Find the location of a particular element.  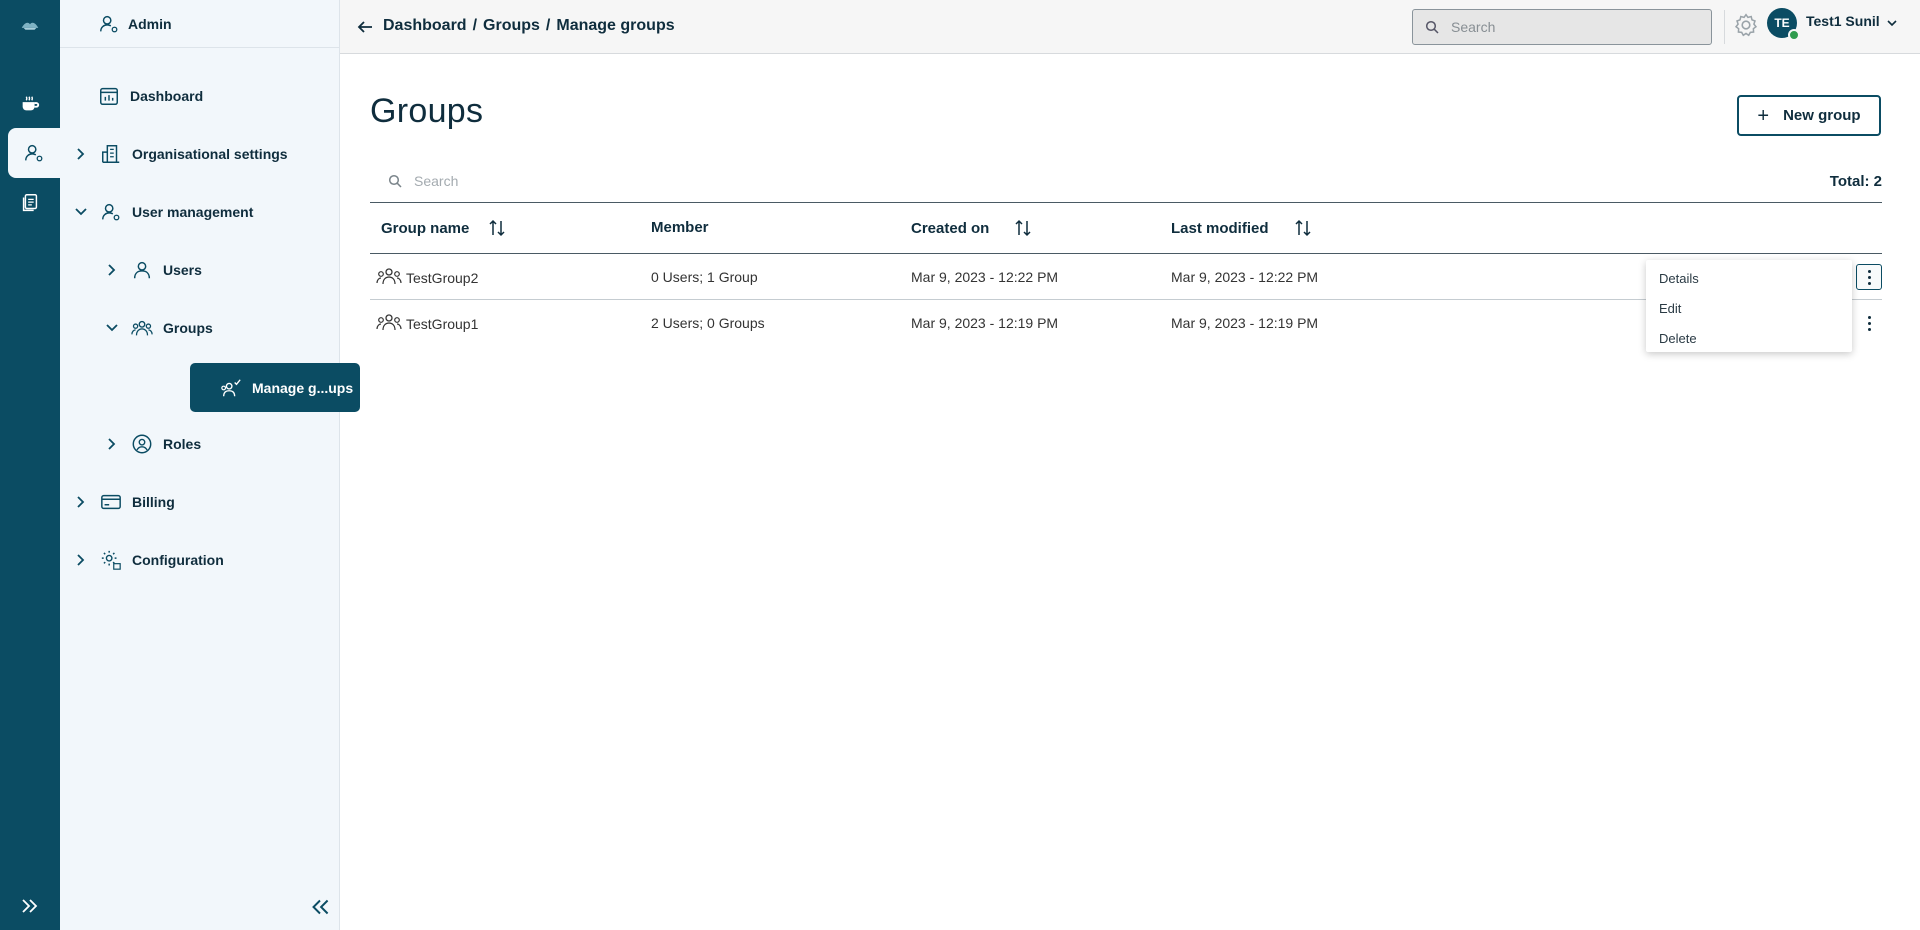

global-search is located at coordinates (1562, 27).